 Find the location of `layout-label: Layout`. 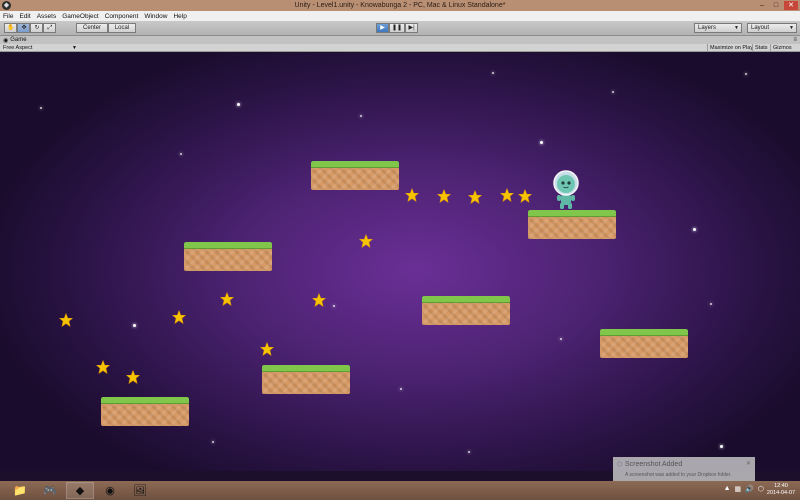

layout-label: Layout is located at coordinates (760, 28).